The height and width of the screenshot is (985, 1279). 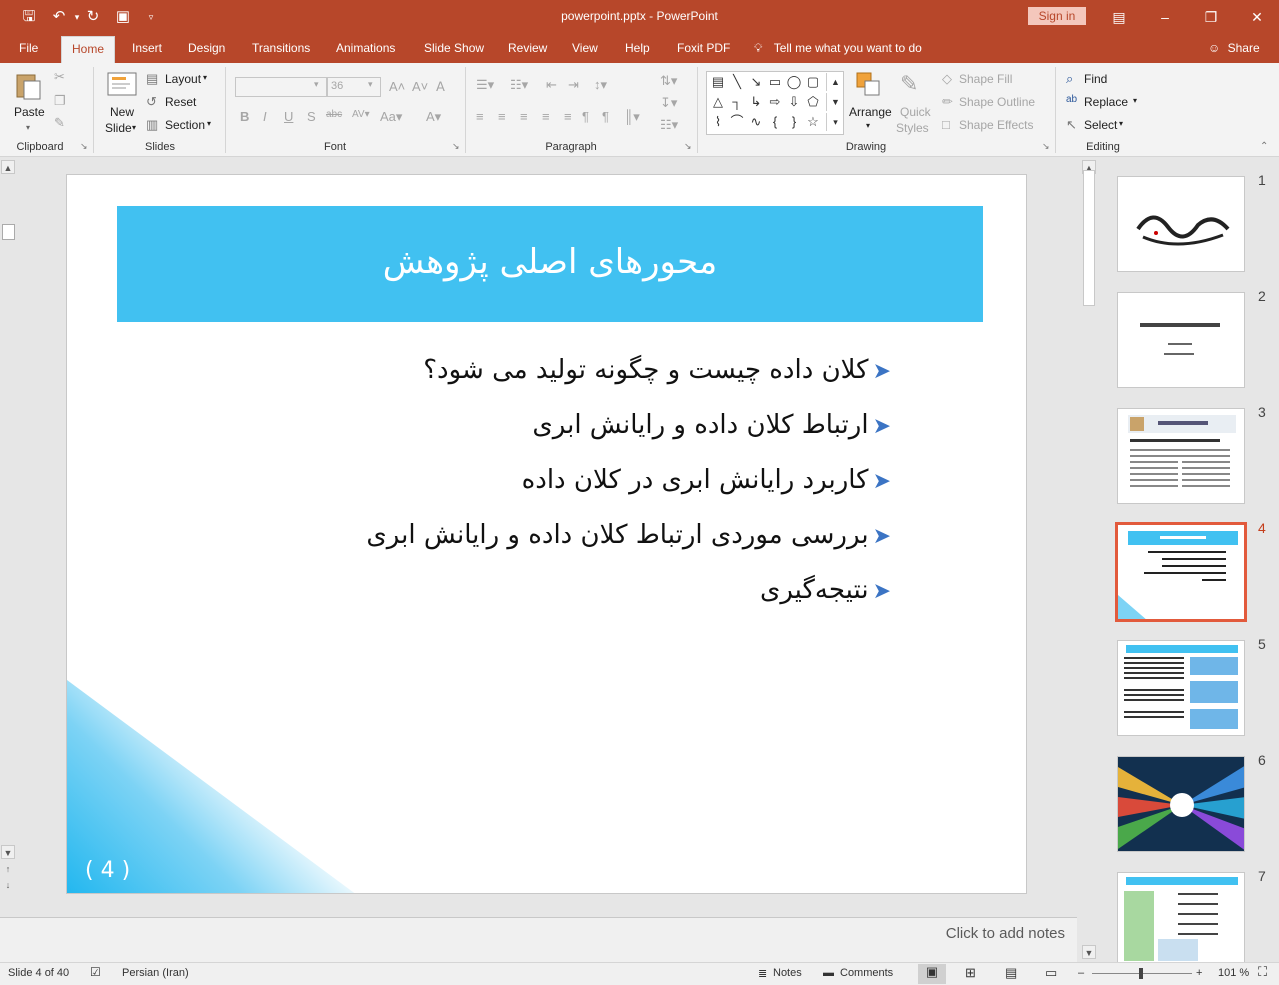 I want to click on tab-file: File, so click(x=28, y=48).